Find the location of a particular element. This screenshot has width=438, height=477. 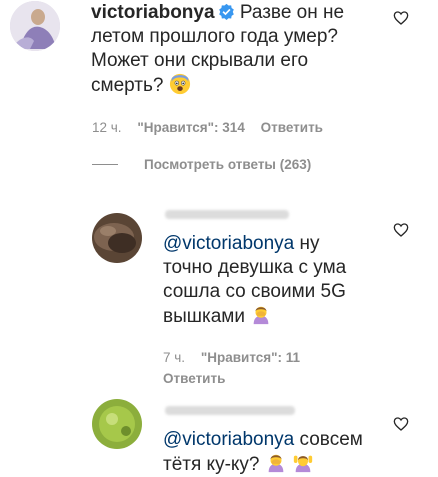

comment-main-meta: 12 ч. "Нравится": 314 Ответить is located at coordinates (213, 127).